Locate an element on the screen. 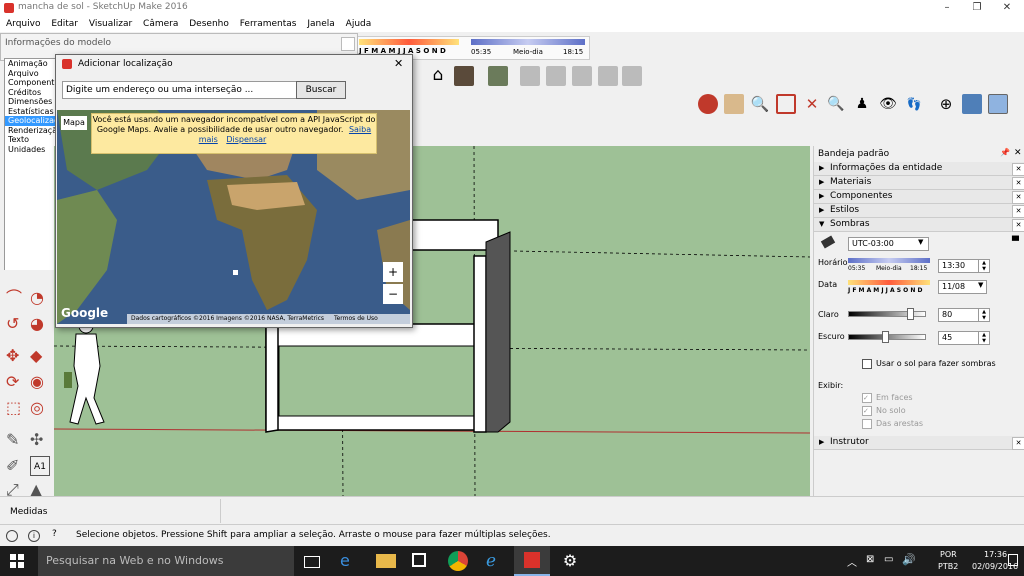 The width and height of the screenshot is (1024, 576). offset-icon: ◎ is located at coordinates (40, 408).